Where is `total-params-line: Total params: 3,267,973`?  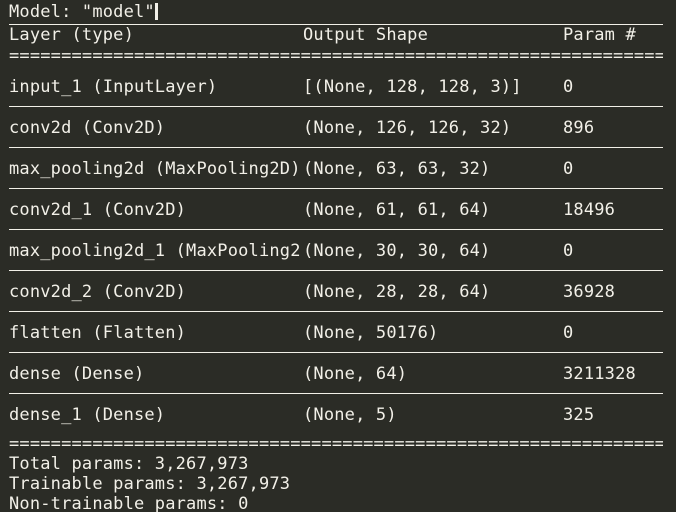
total-params-line: Total params: 3,267,973 is located at coordinates (129, 464).